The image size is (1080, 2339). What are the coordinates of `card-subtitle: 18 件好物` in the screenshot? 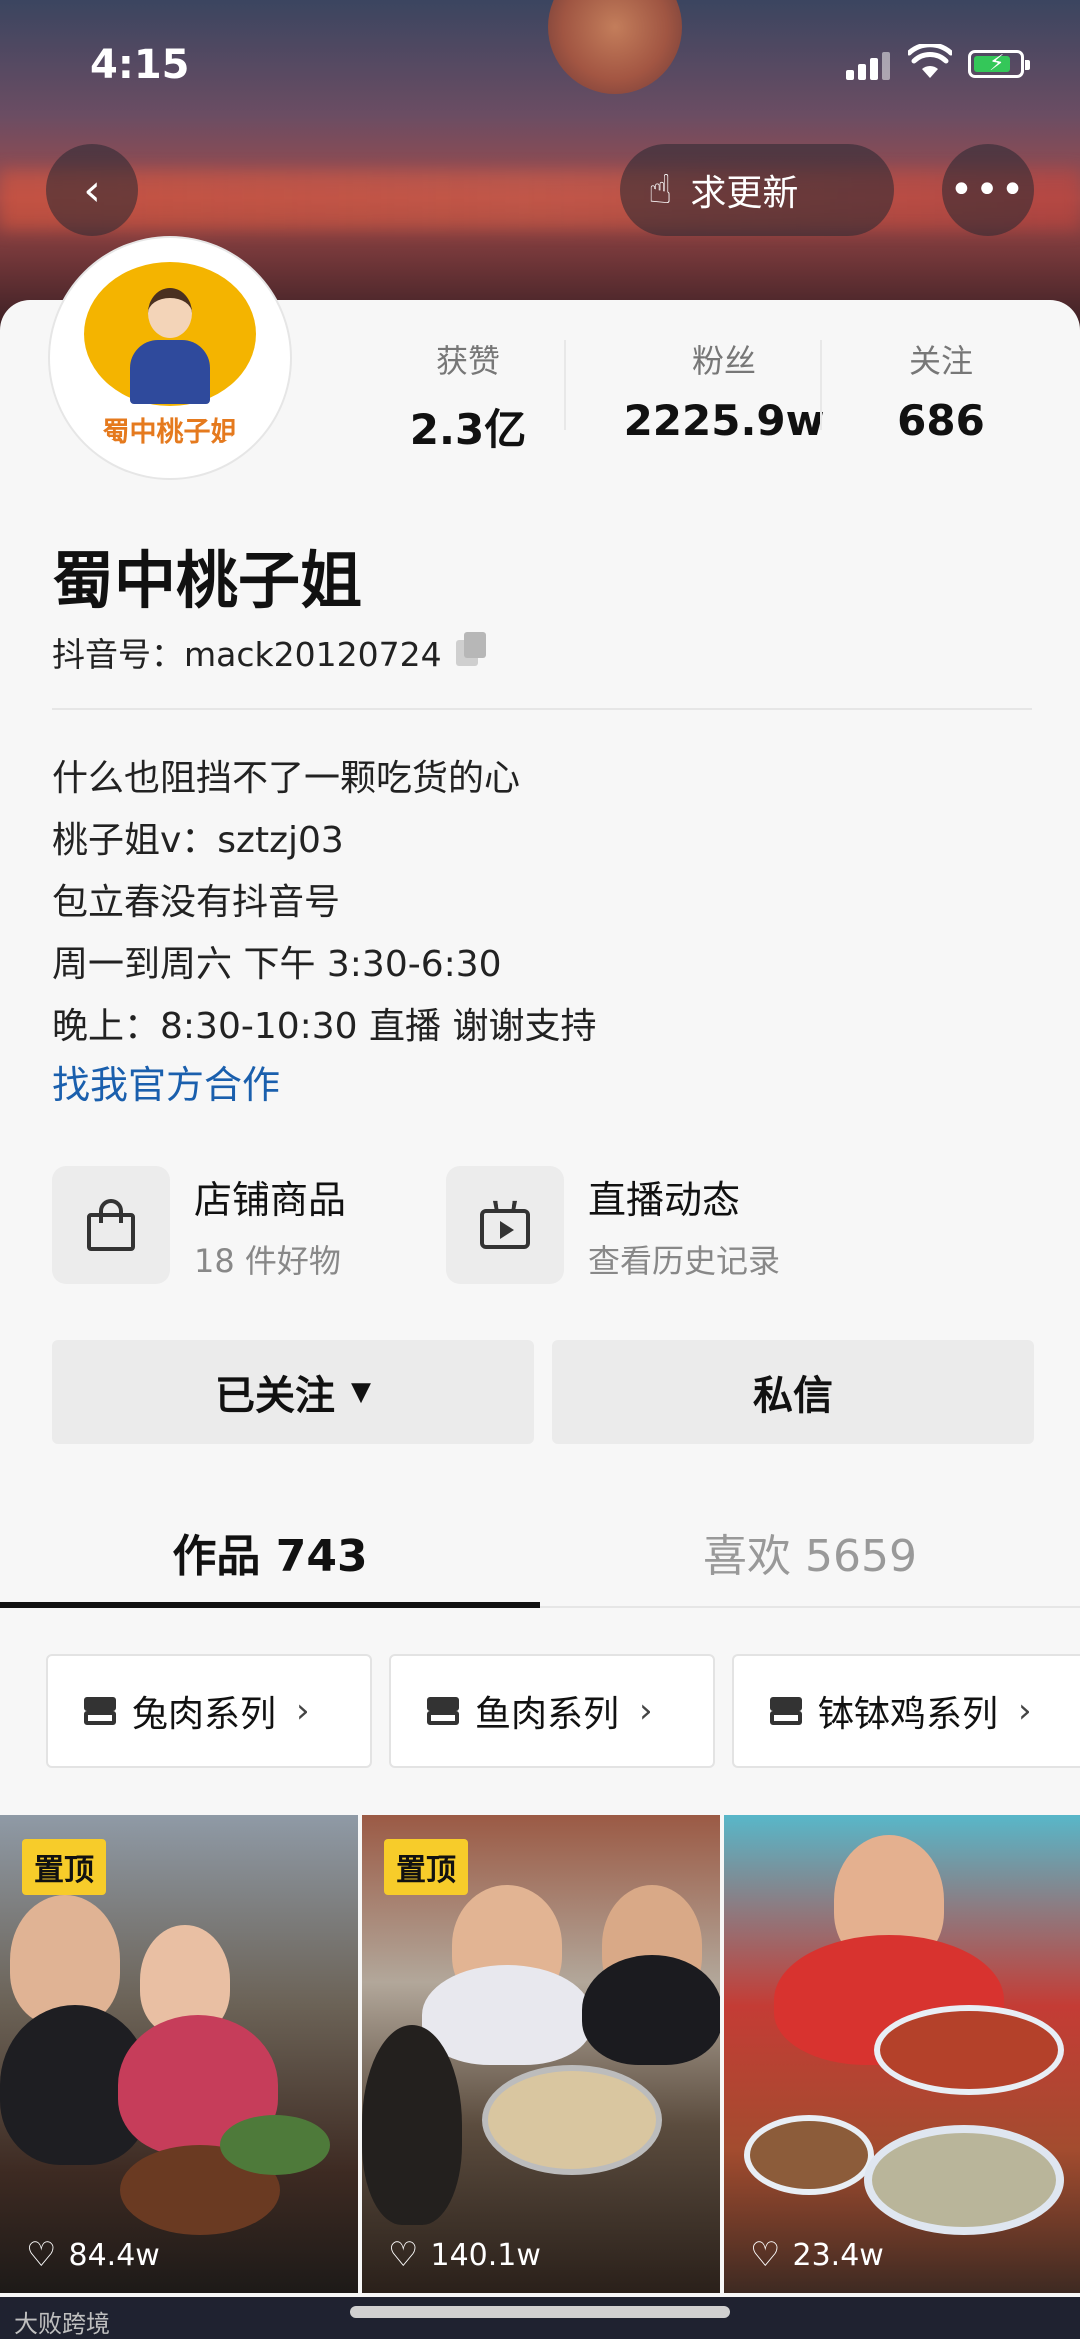 It's located at (267, 1260).